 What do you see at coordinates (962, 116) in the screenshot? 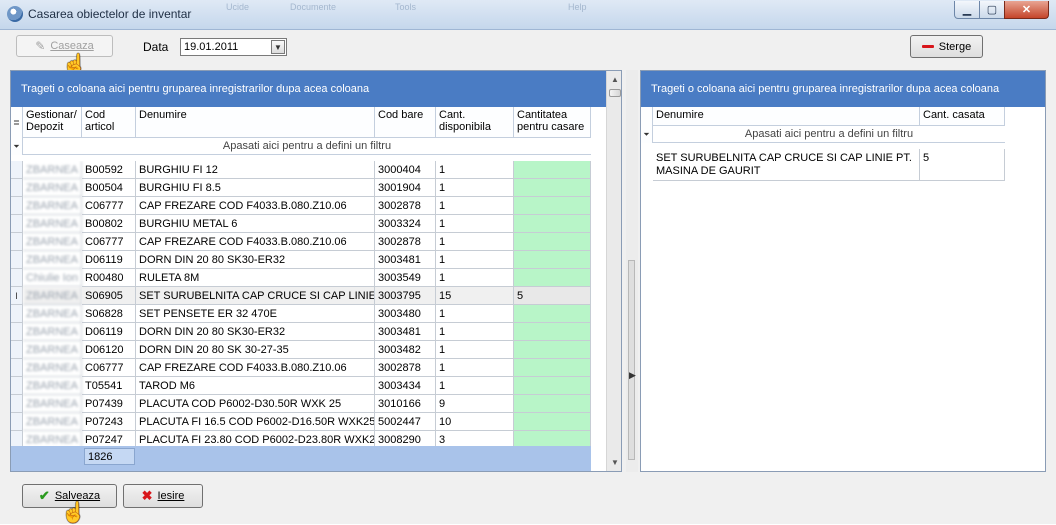
I see `column-header-cant-casata: Cant. casata` at bounding box center [962, 116].